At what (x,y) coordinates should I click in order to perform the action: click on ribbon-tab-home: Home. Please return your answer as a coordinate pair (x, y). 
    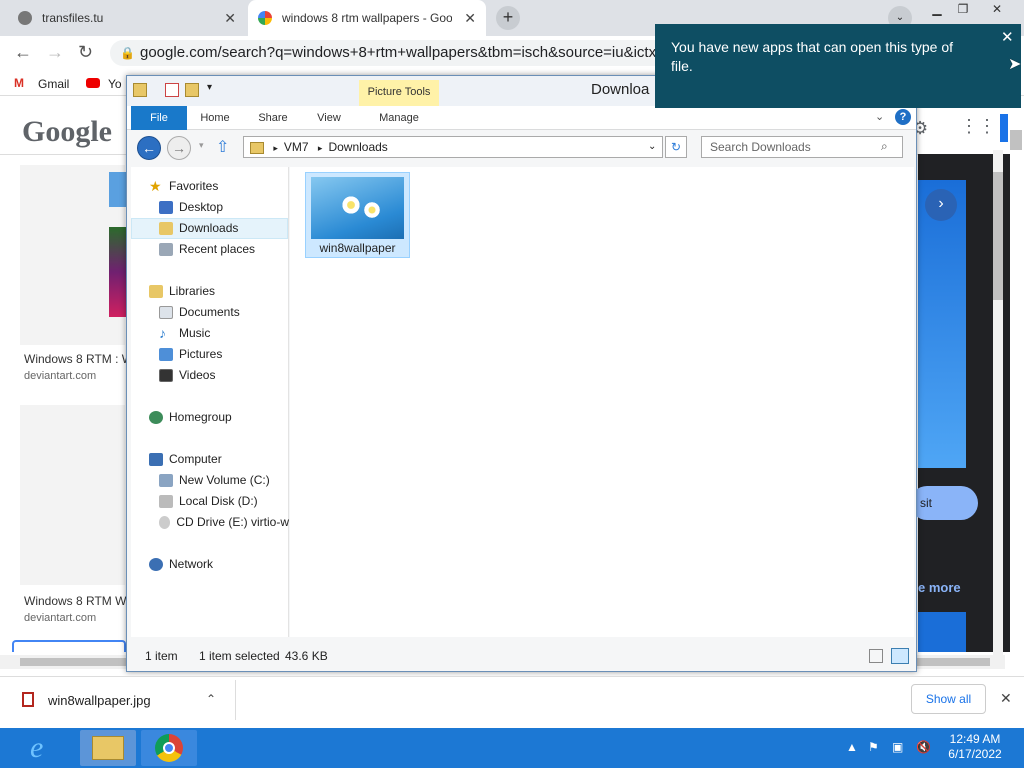
    Looking at the image, I should click on (215, 118).